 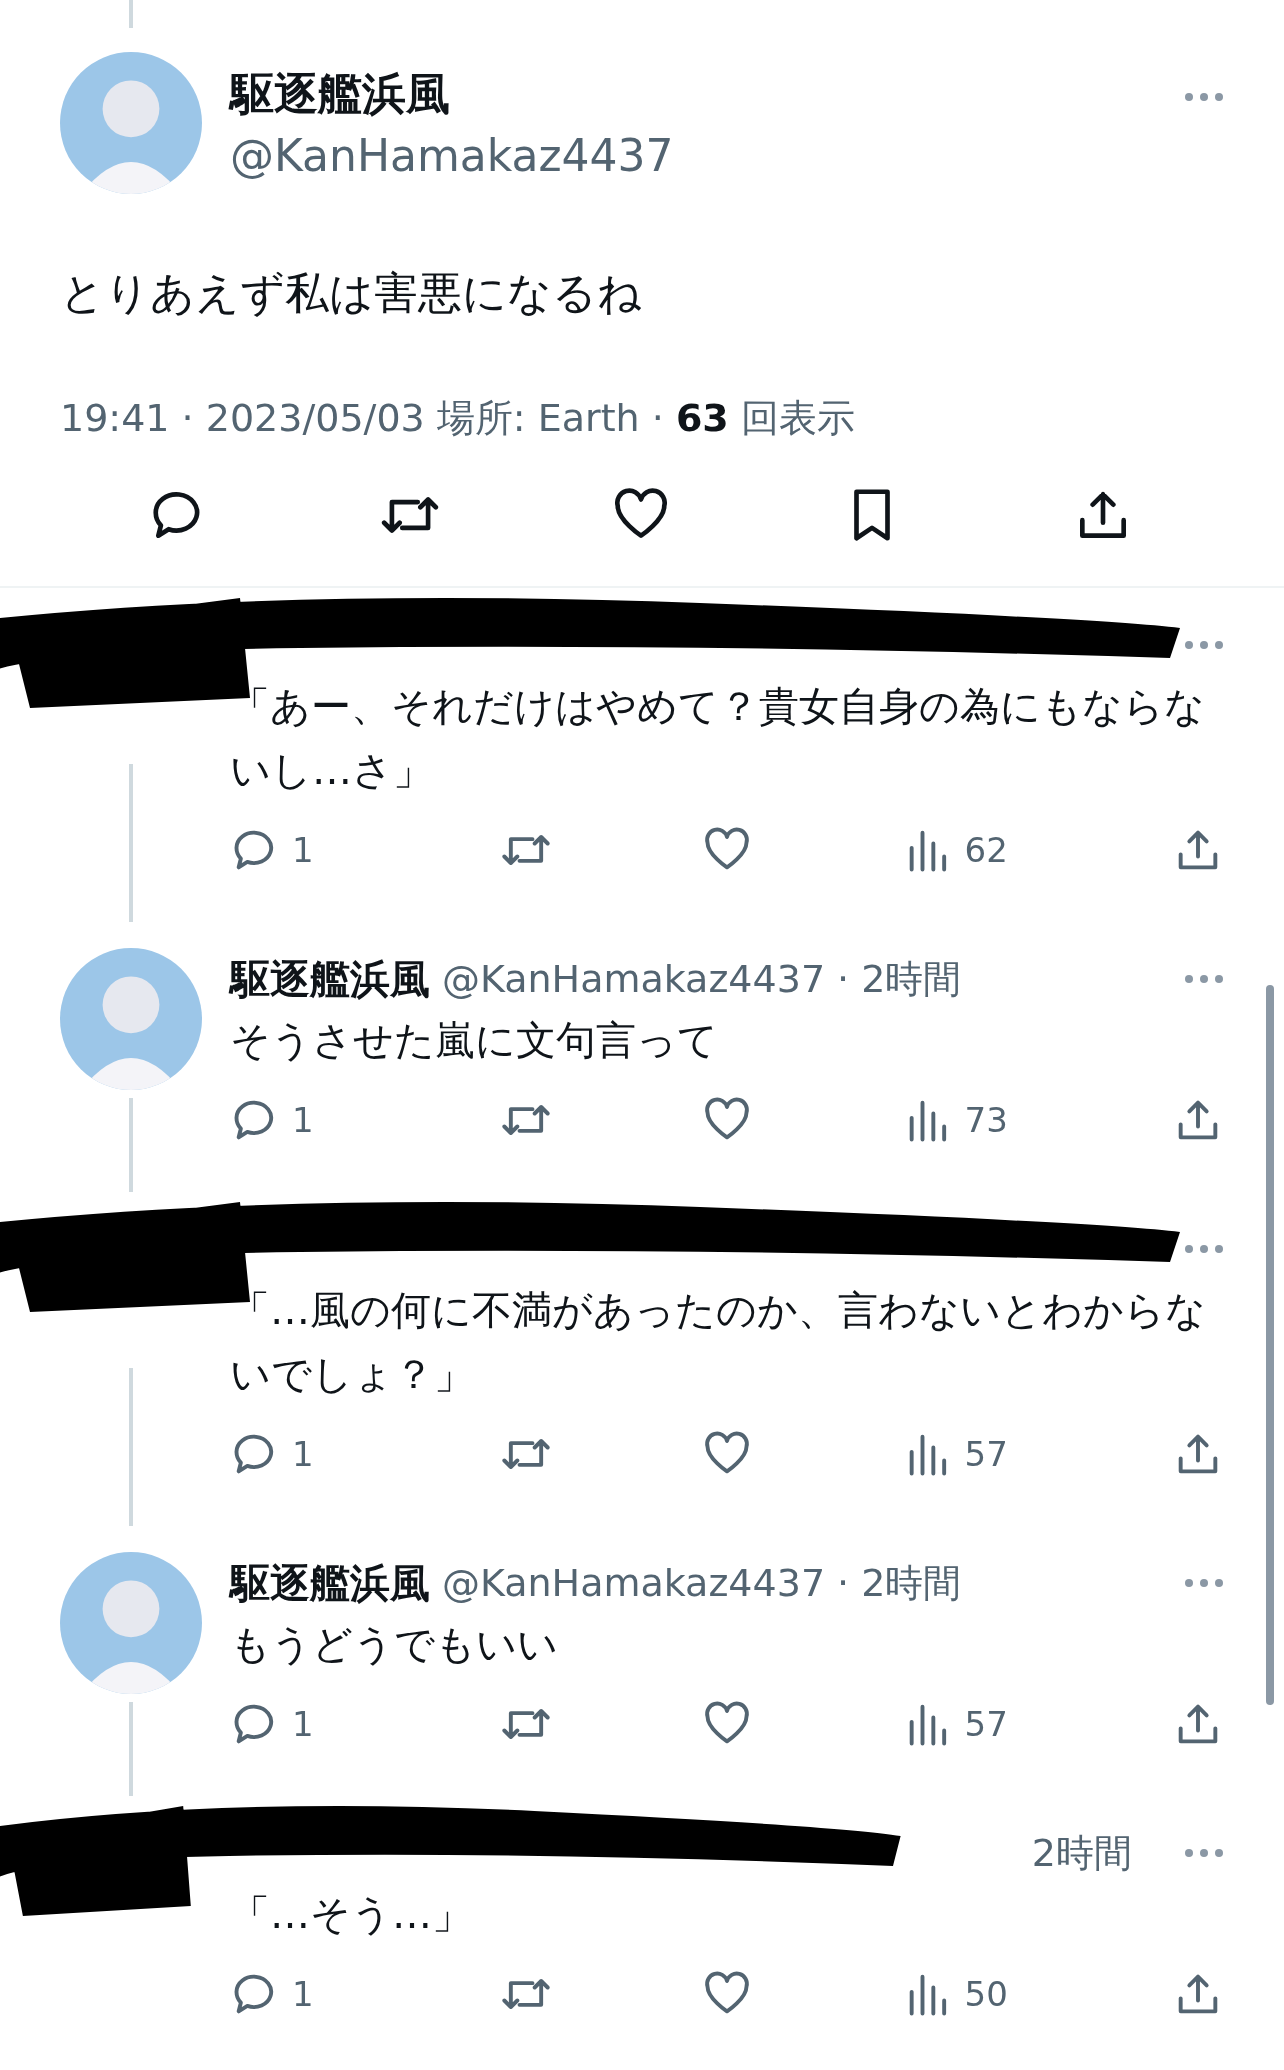 What do you see at coordinates (1270, 1345) in the screenshot?
I see `scrollbar` at bounding box center [1270, 1345].